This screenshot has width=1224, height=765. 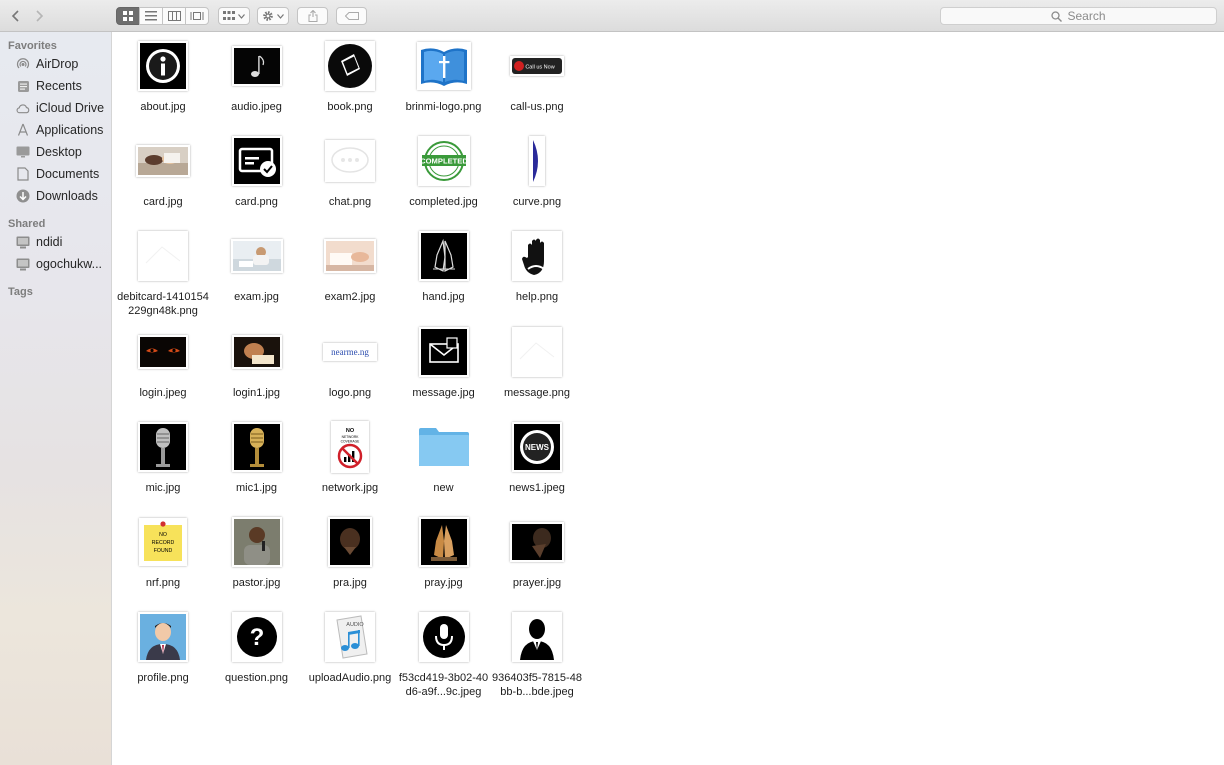 What do you see at coordinates (350, 552) in the screenshot?
I see `file-item: pra.jpg` at bounding box center [350, 552].